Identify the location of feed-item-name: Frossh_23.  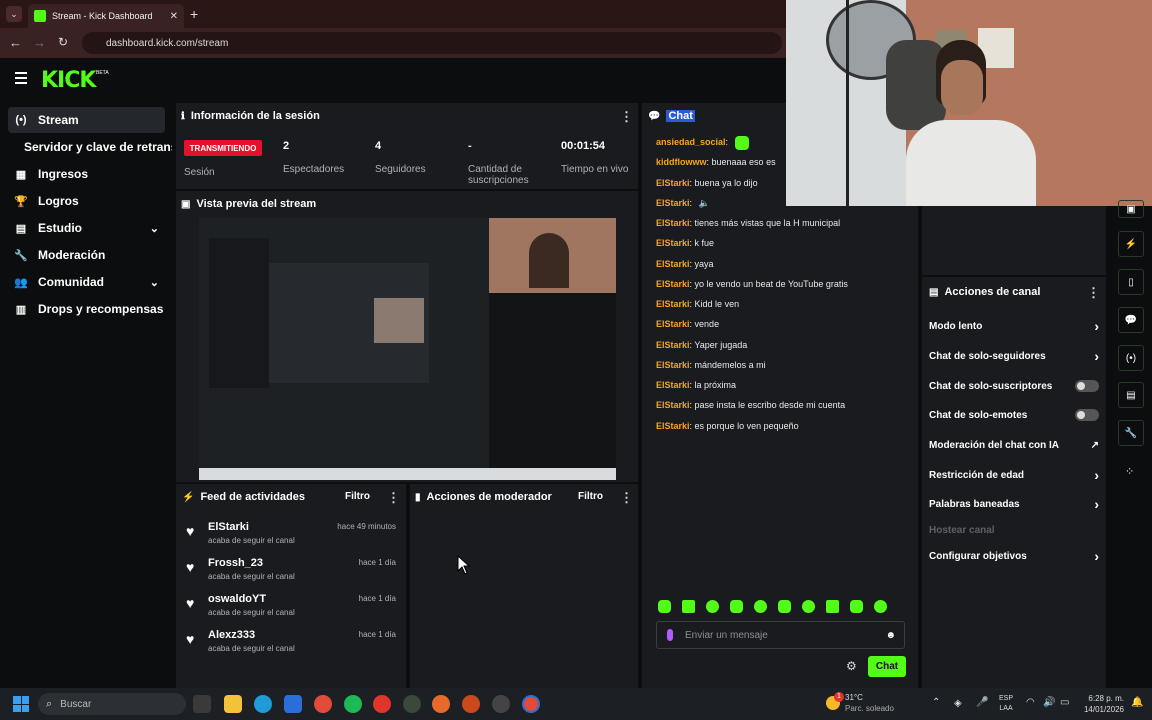
(236, 563).